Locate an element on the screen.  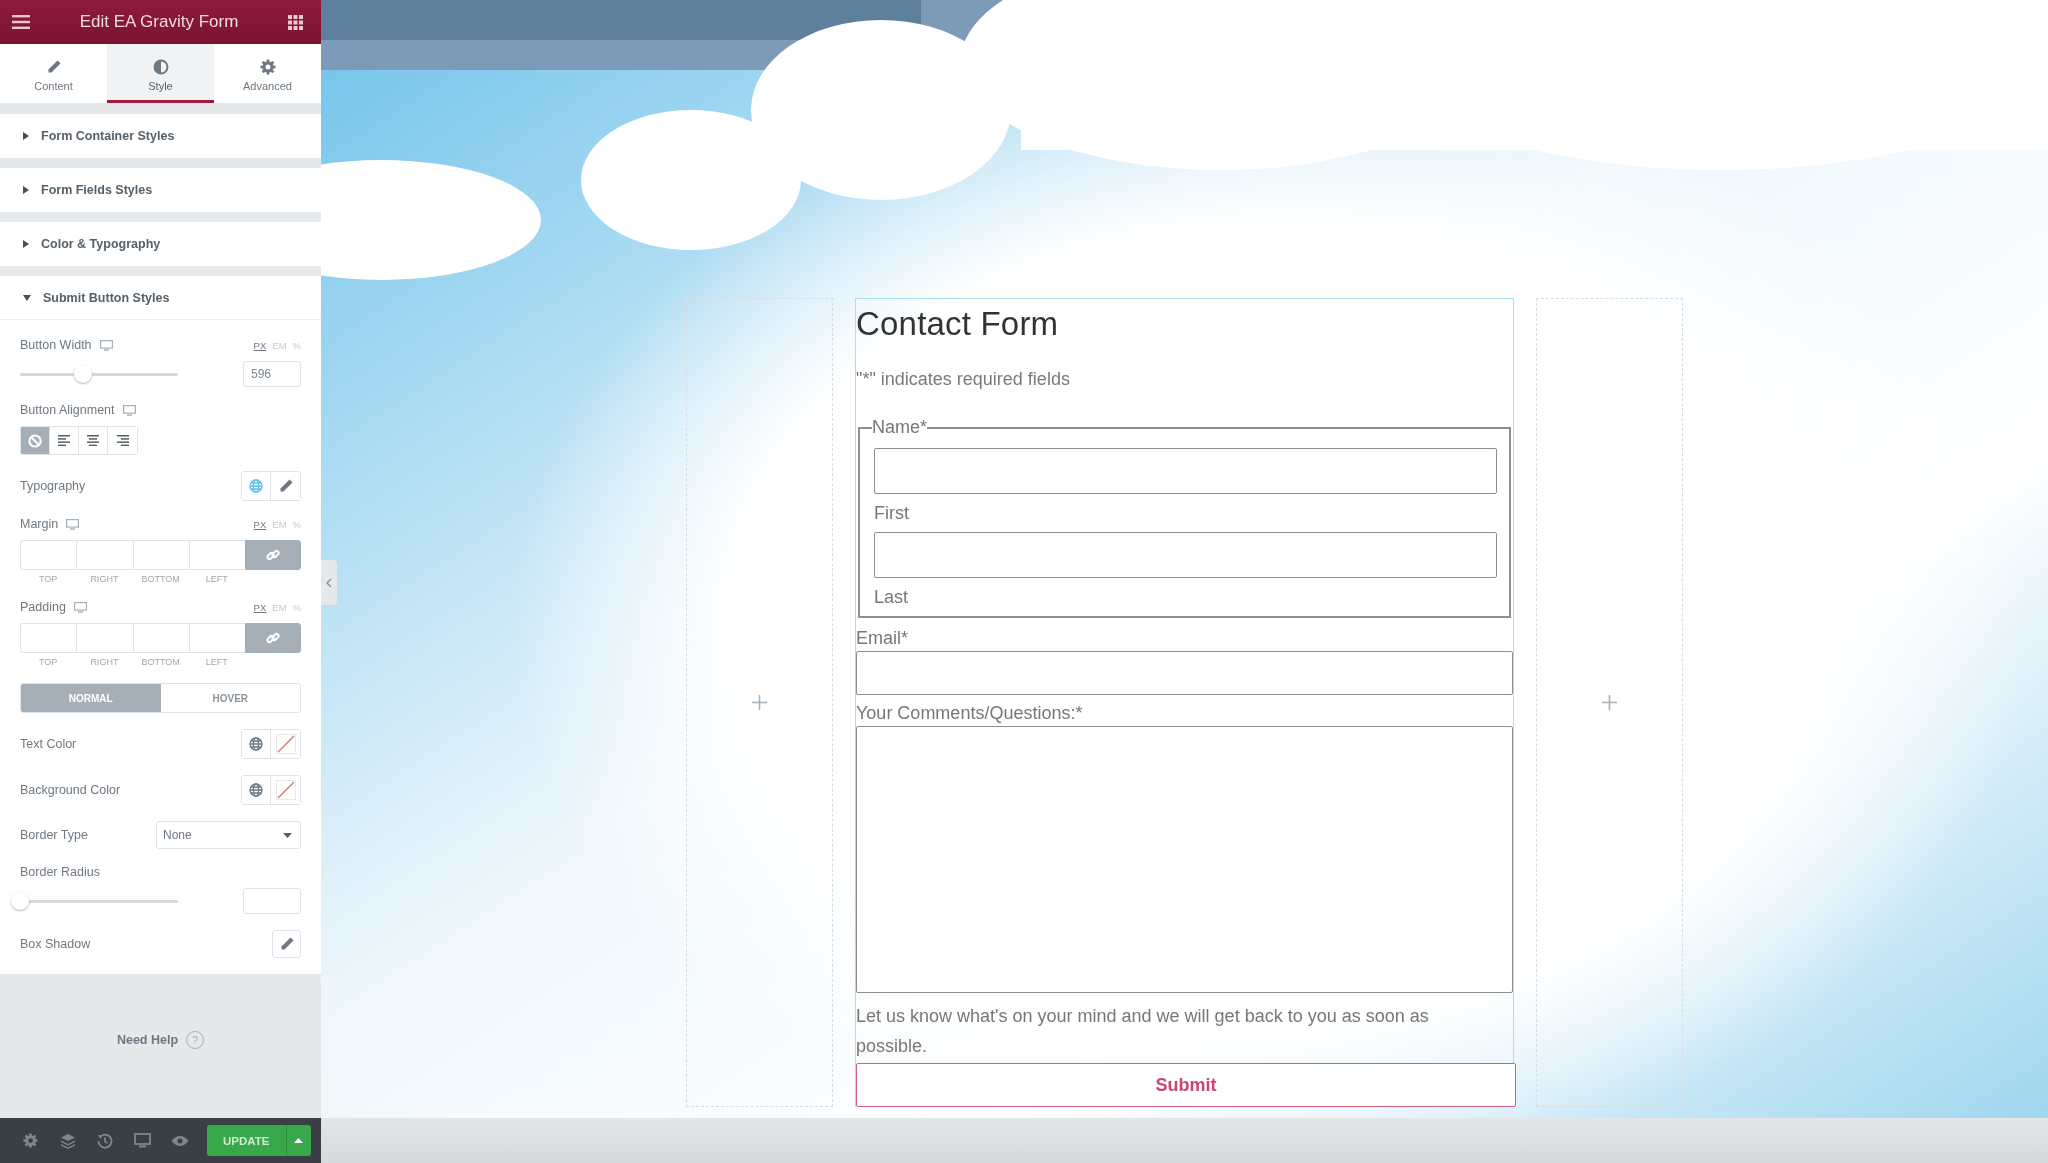
field-label: Email* is located at coordinates (882, 638).